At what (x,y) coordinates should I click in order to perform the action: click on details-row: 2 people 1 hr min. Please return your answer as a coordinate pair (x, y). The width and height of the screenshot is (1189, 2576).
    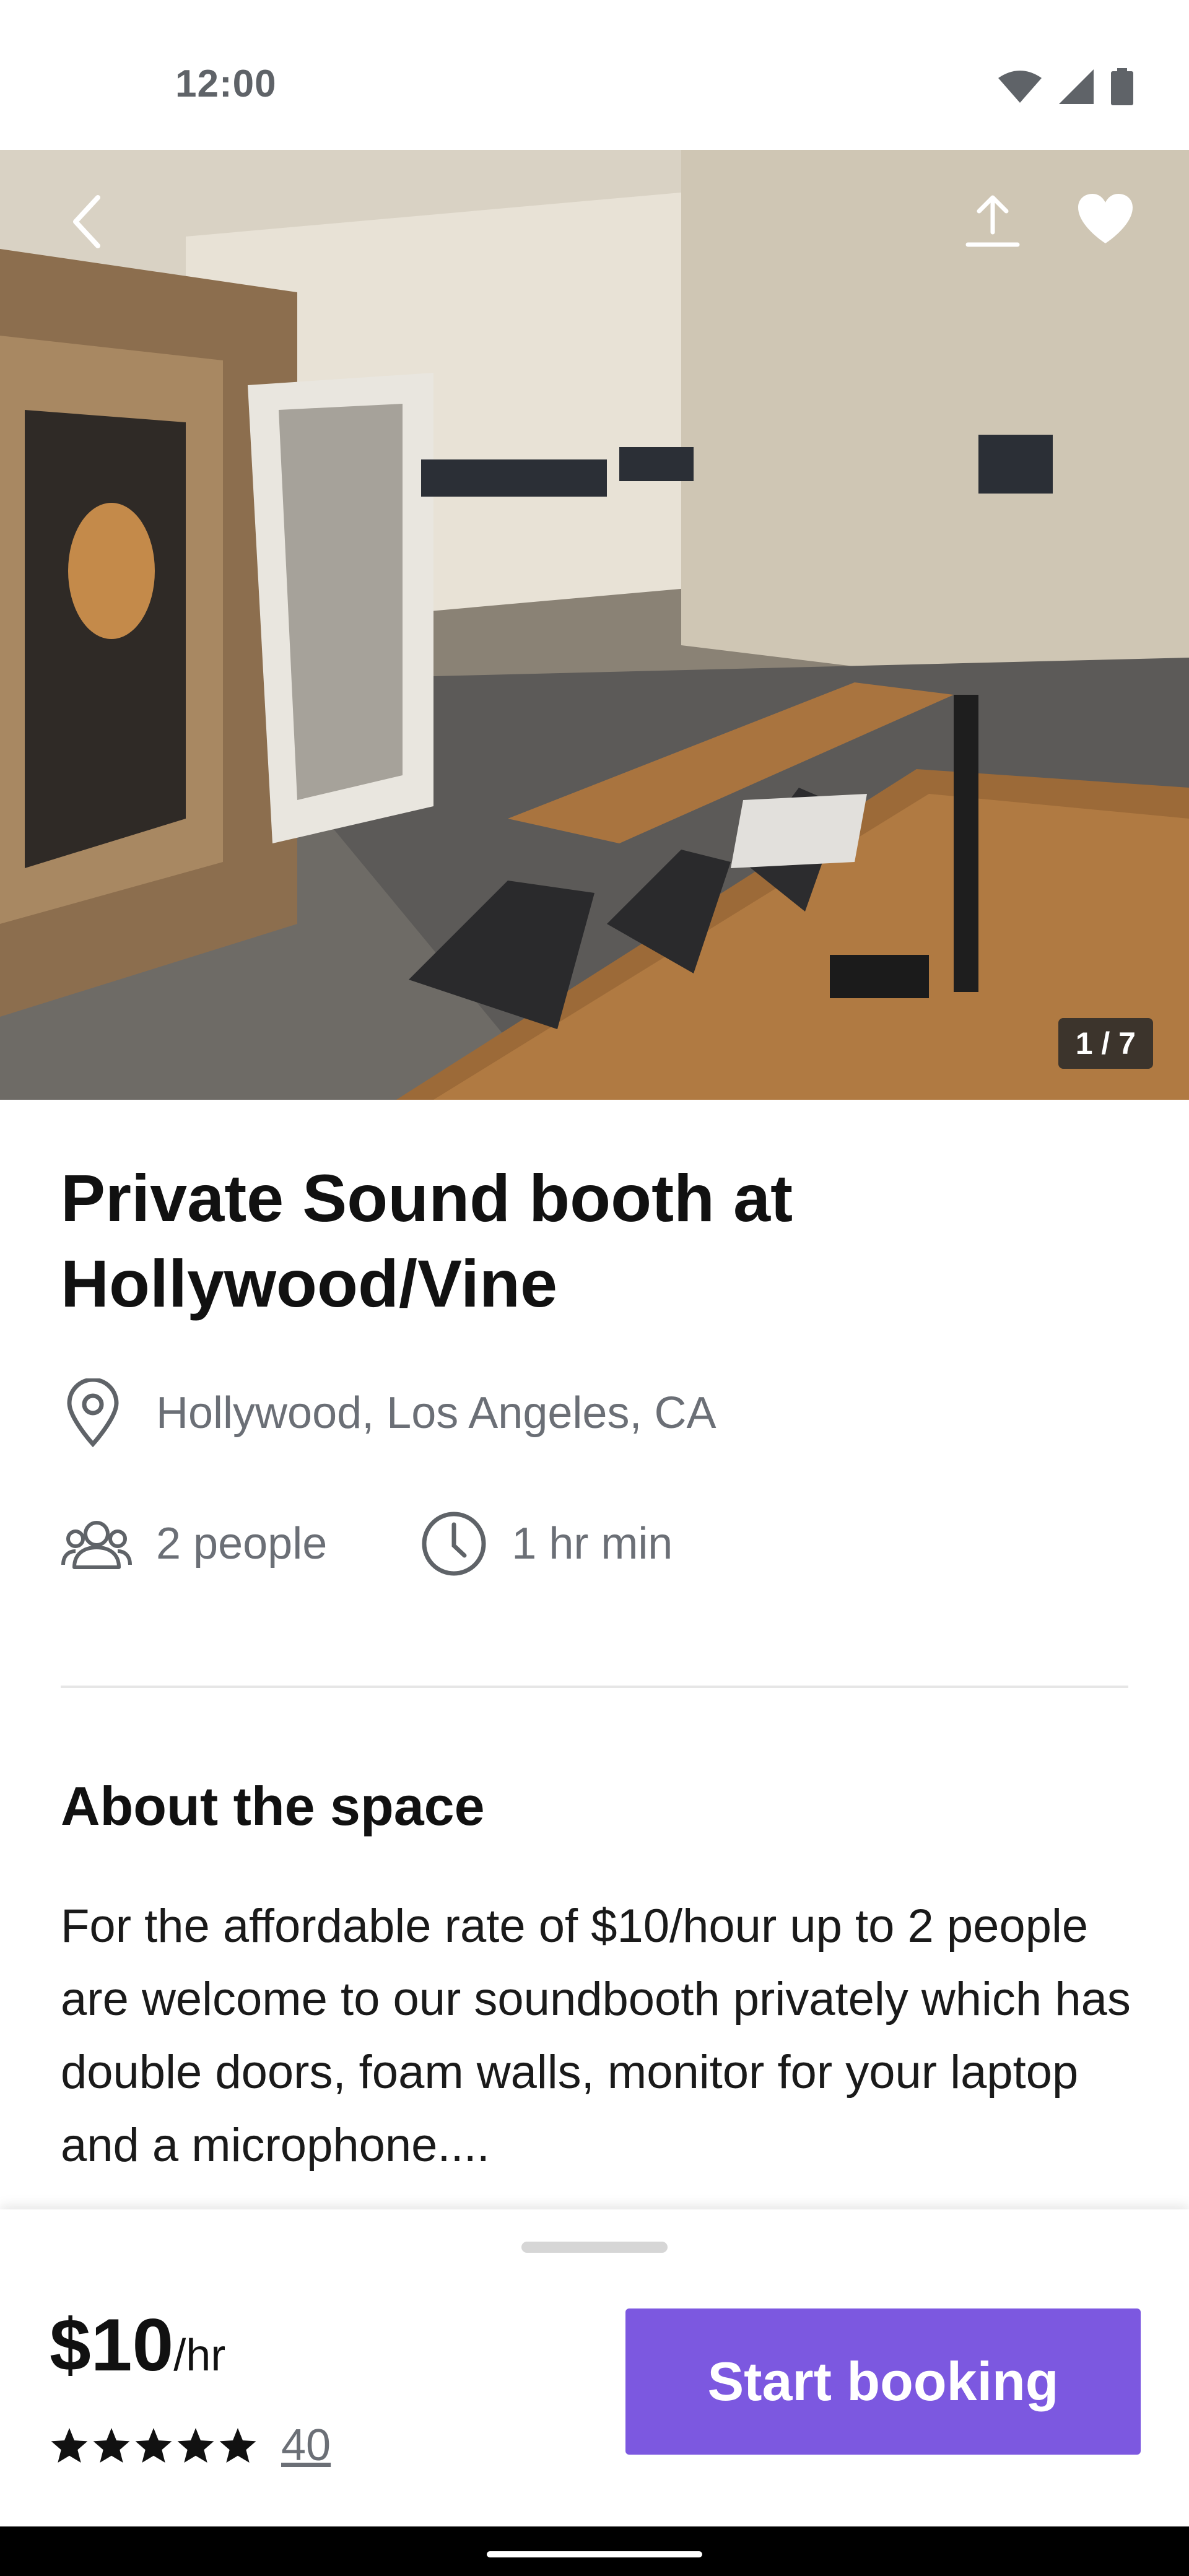
    Looking at the image, I should click on (367, 1544).